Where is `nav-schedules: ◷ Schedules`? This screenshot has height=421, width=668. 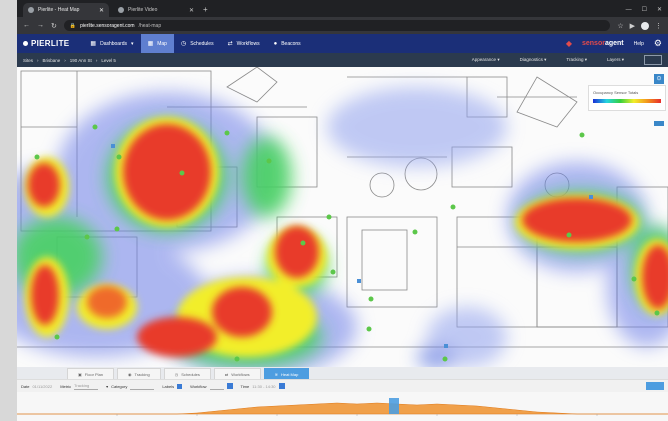
nav-schedules: ◷ Schedules is located at coordinates (197, 43).